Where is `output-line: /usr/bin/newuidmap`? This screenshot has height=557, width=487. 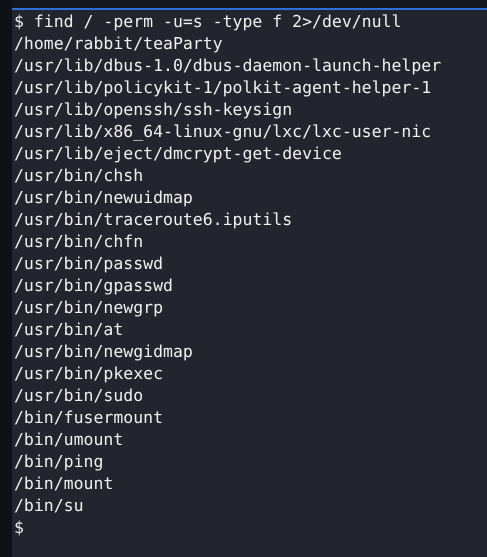
output-line: /usr/bin/newuidmap is located at coordinates (103, 198).